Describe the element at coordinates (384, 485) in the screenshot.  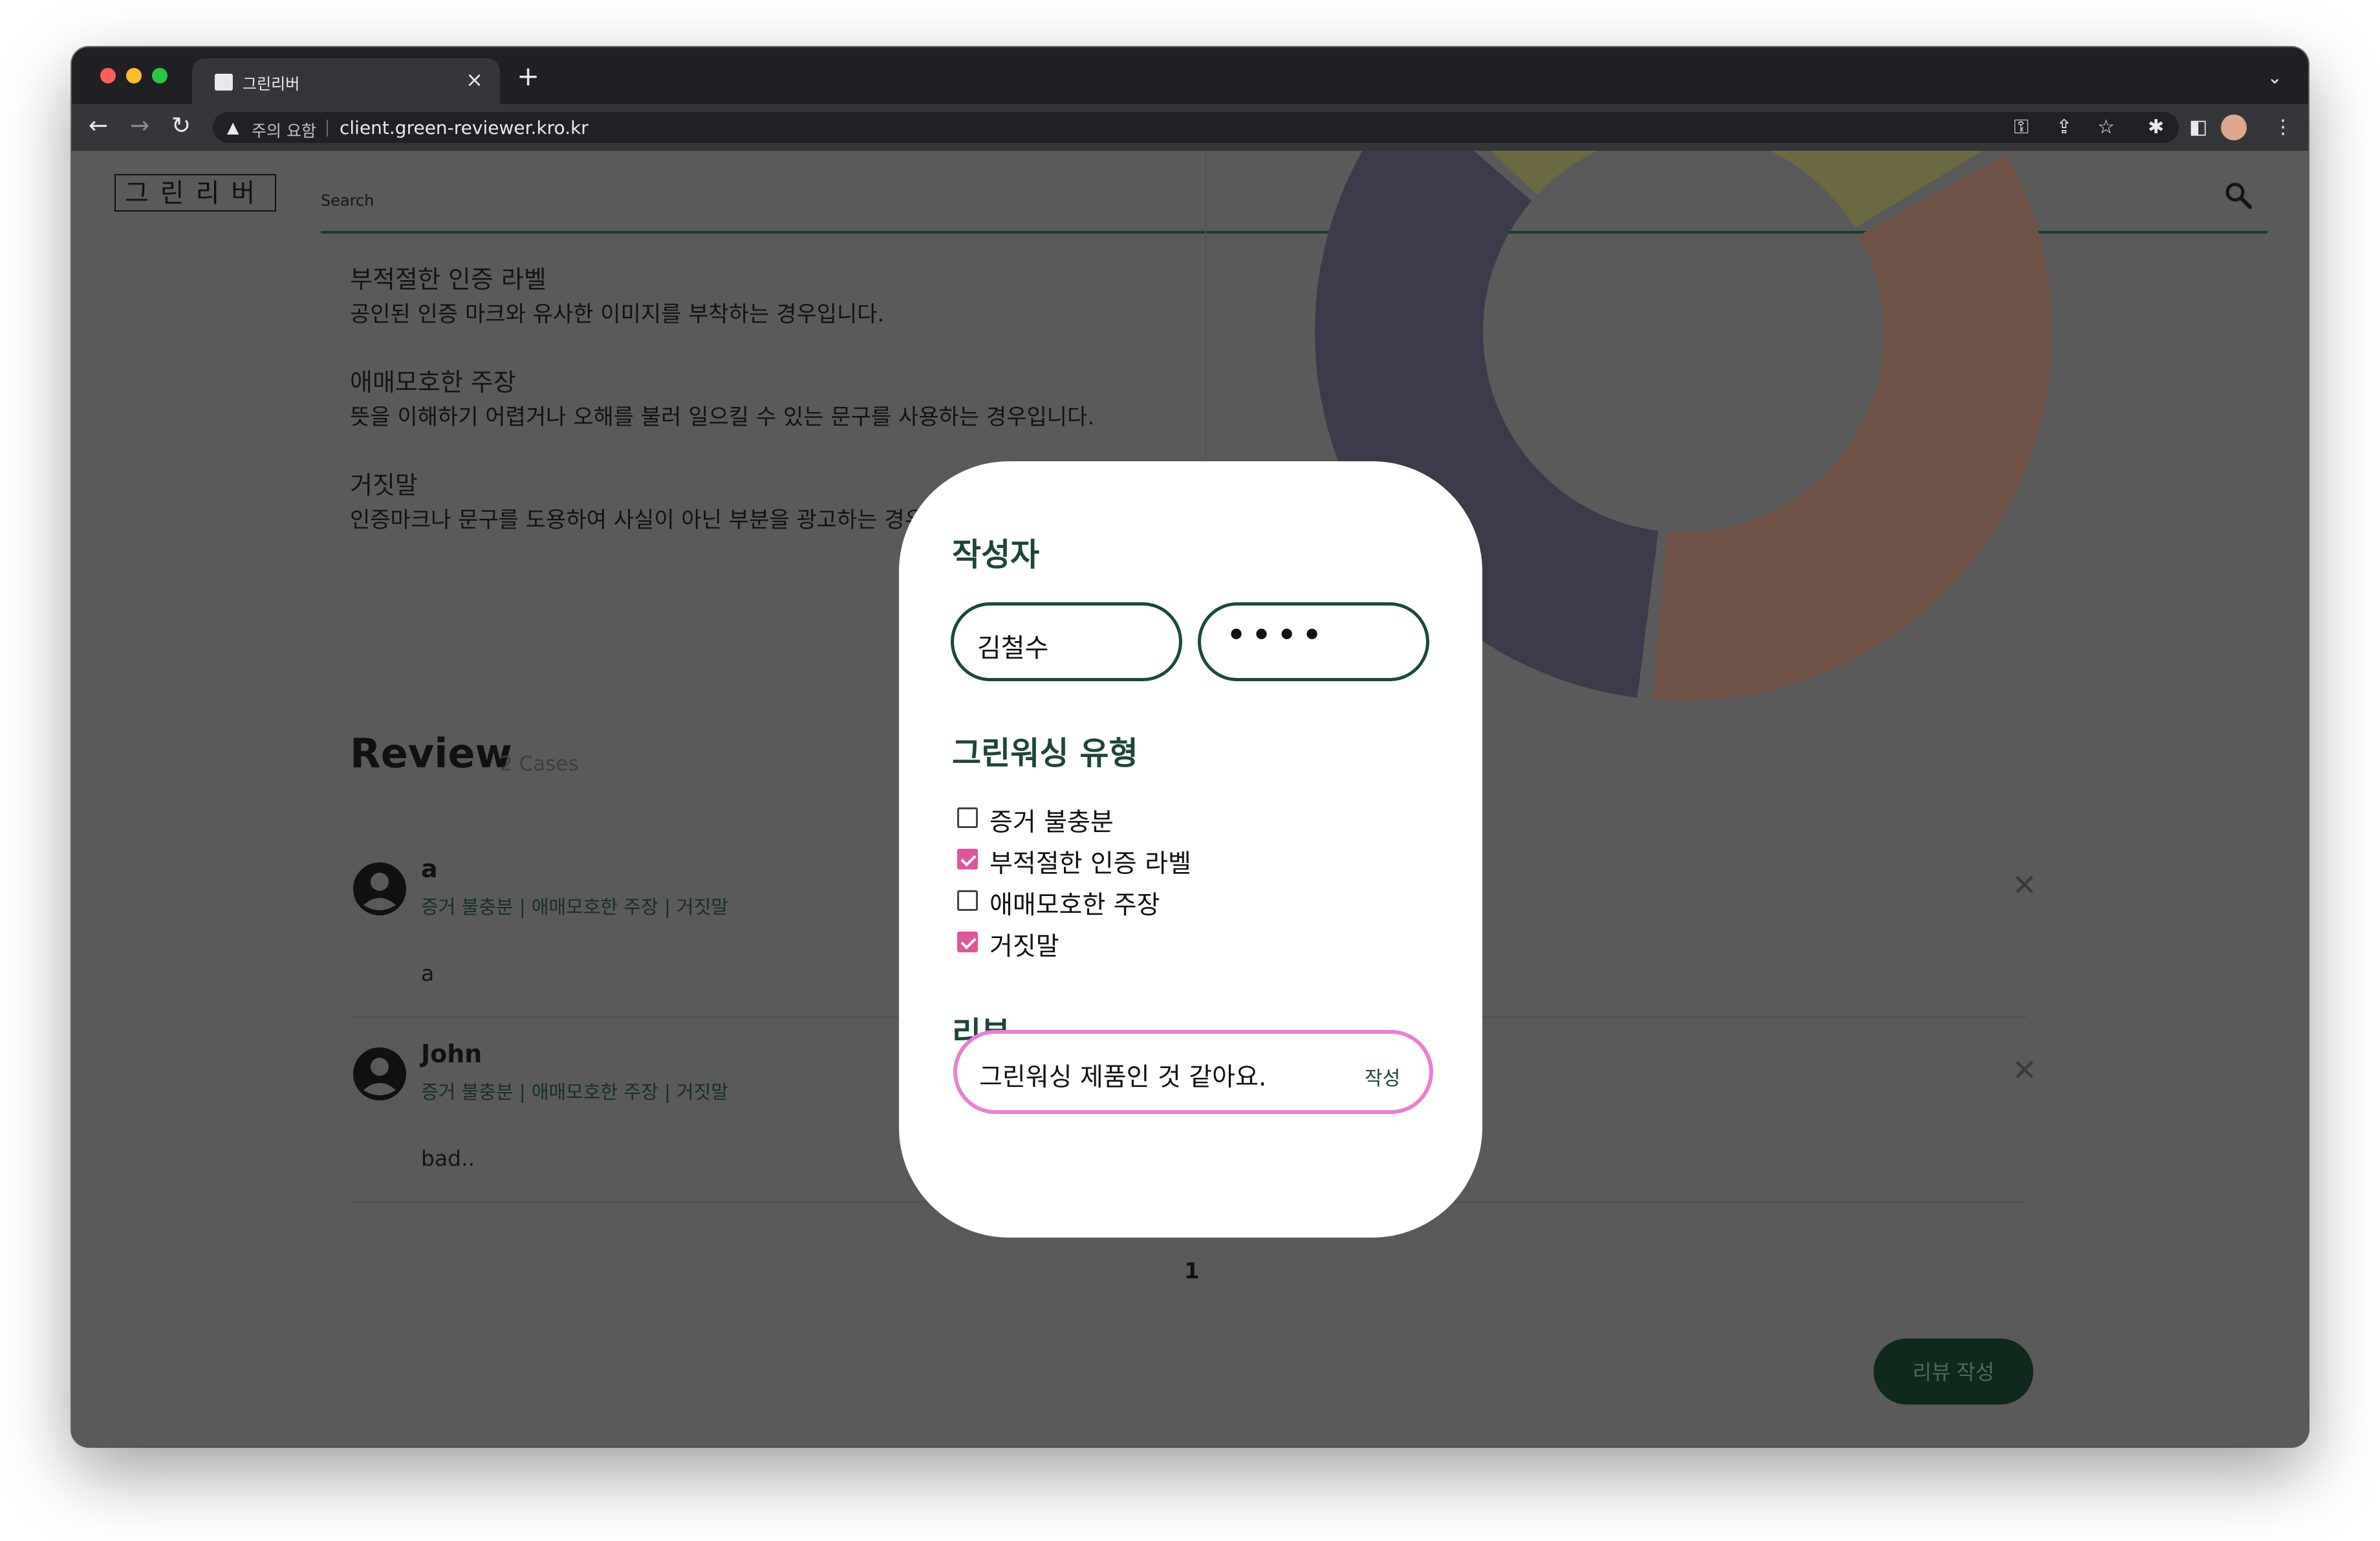
I see `gw-type-title-3: 거짓말` at that location.